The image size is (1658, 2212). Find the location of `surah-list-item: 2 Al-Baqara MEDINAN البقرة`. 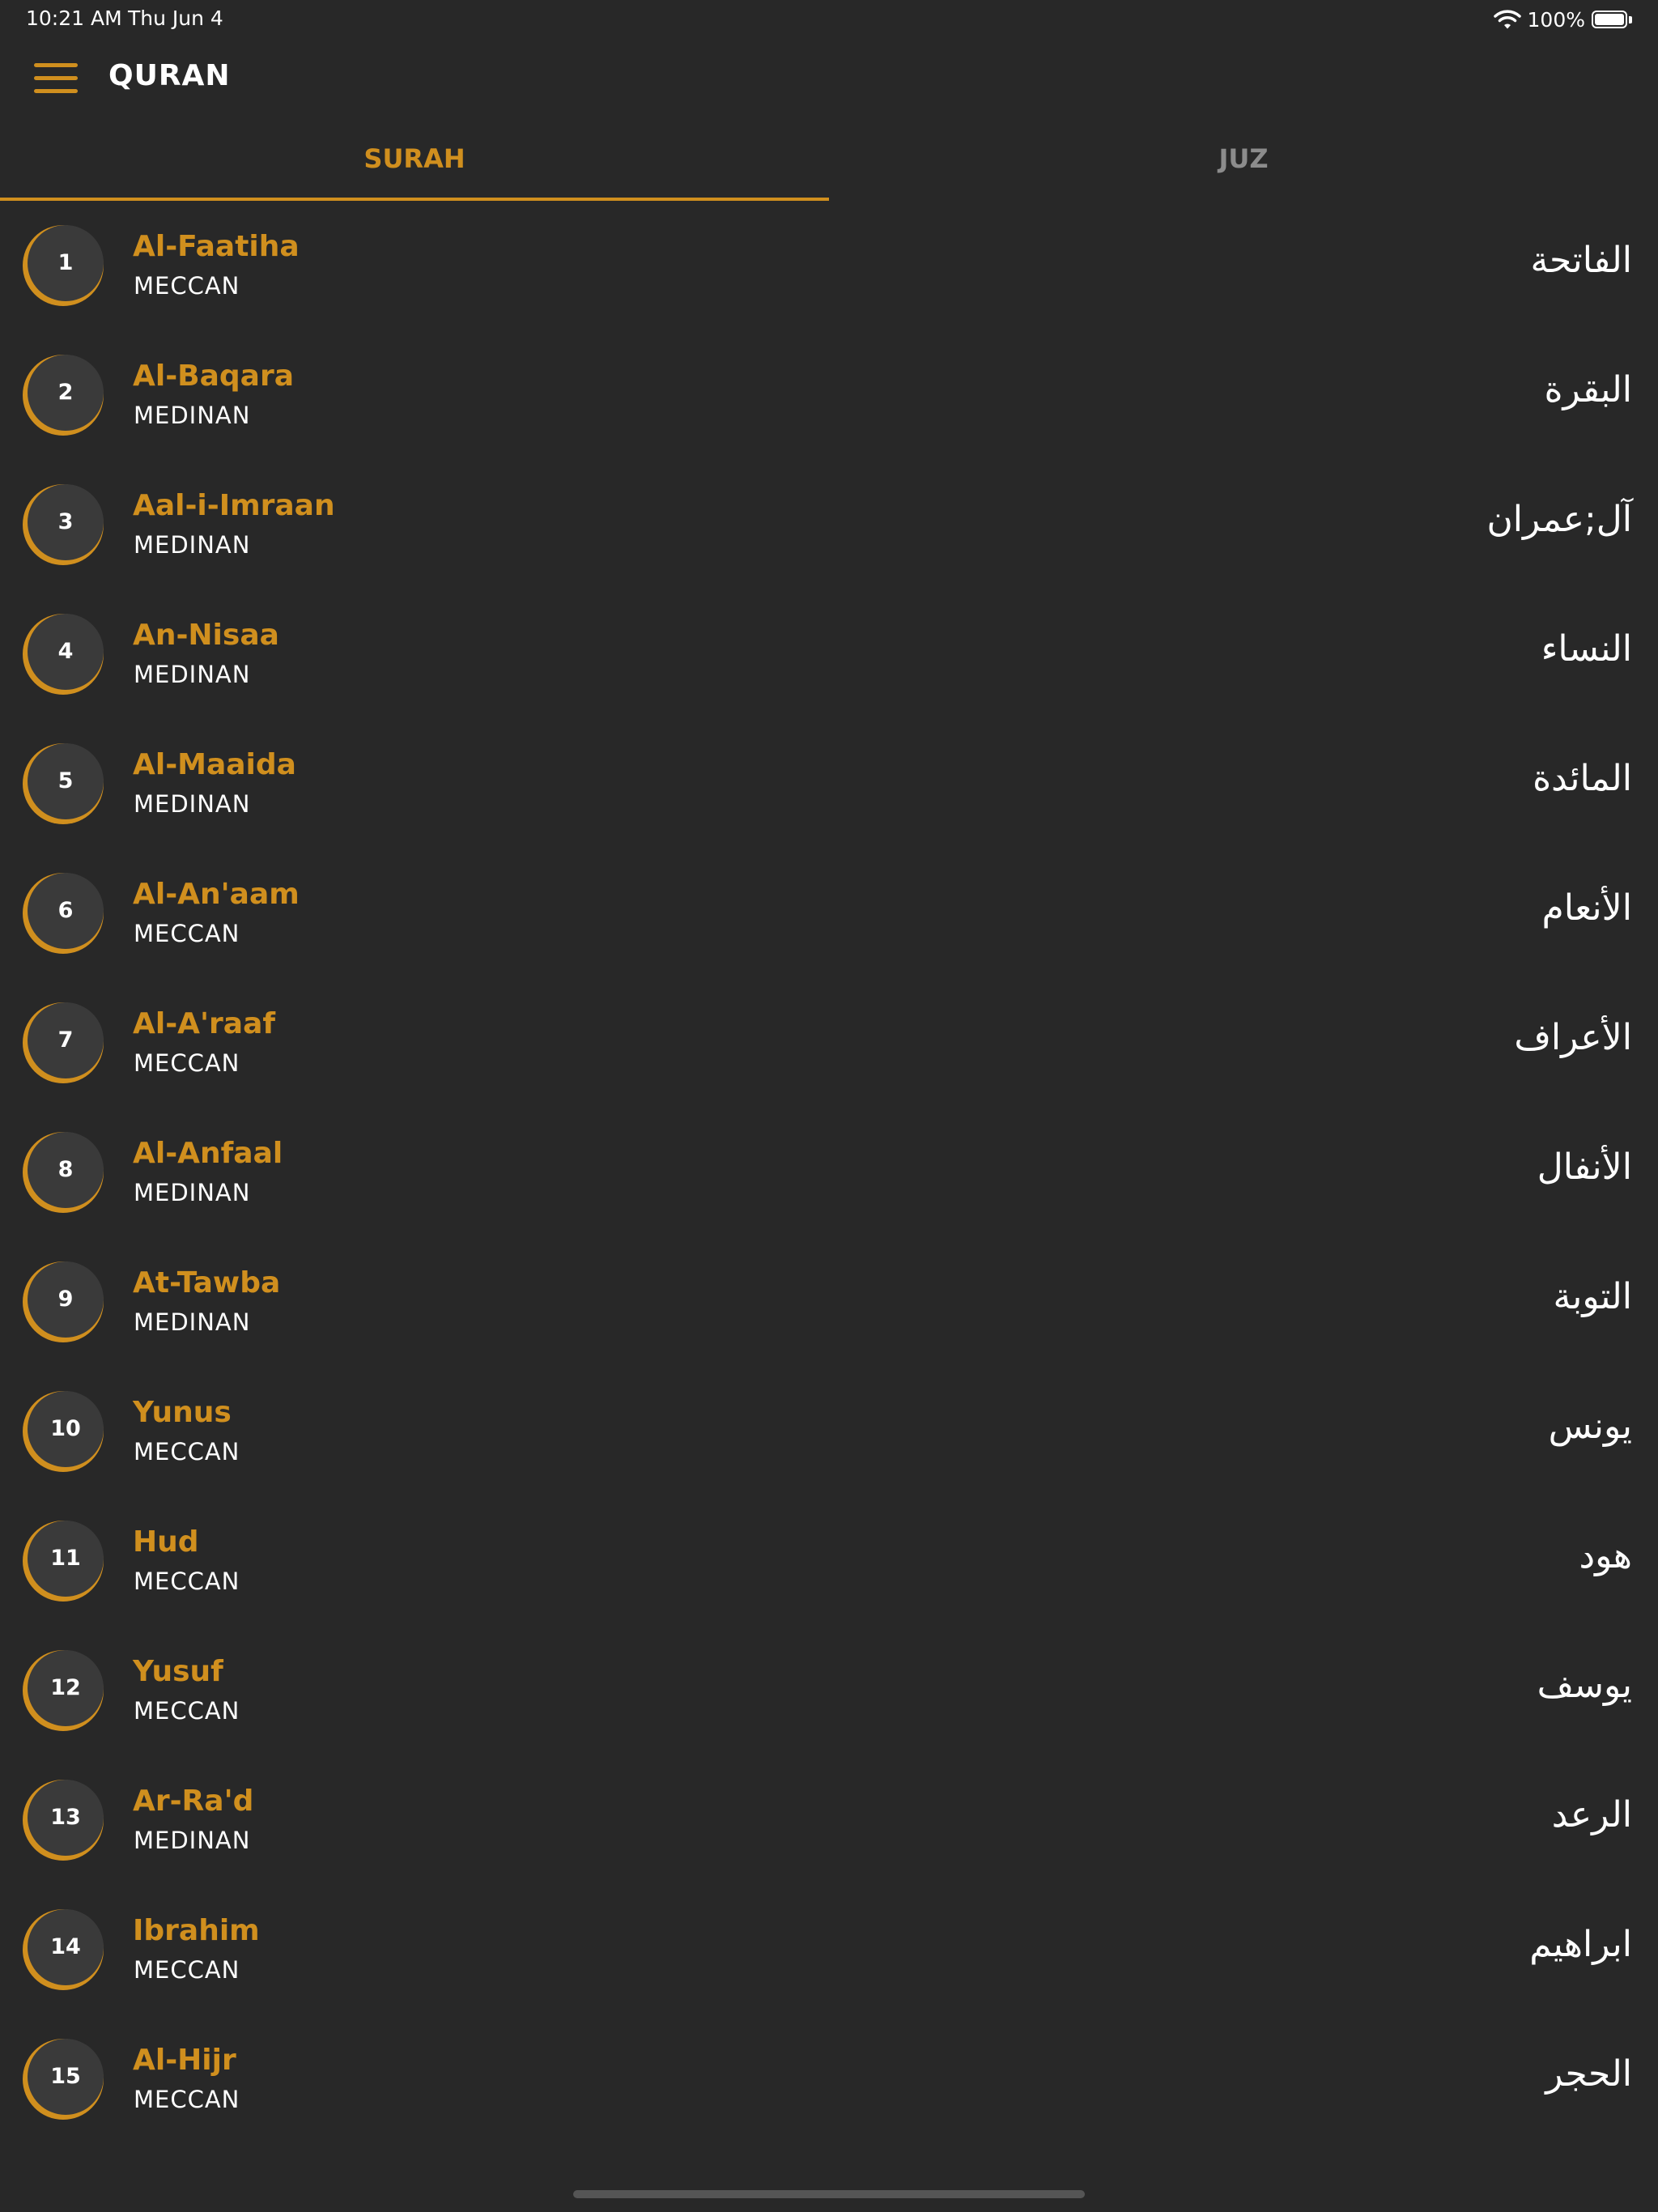

surah-list-item: 2 Al-Baqara MEDINAN البقرة is located at coordinates (829, 395).